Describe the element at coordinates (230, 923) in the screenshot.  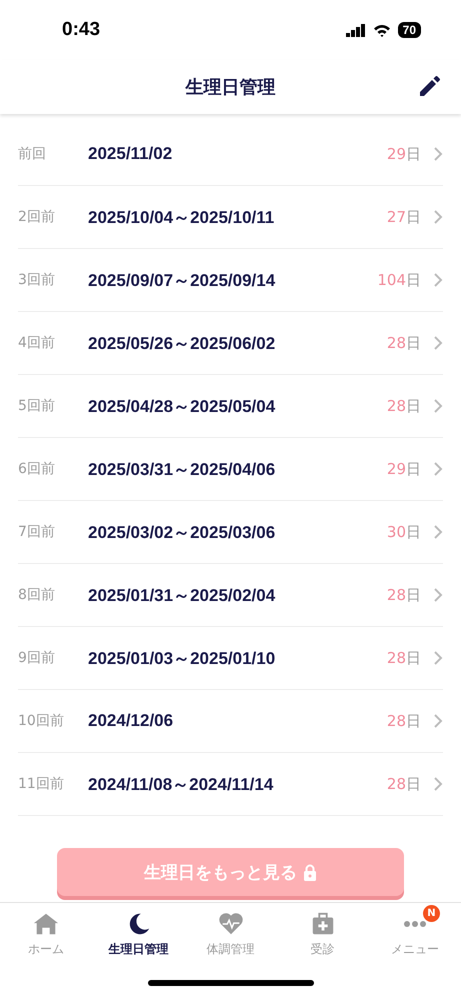
I see `heart-pulse-icon` at that location.